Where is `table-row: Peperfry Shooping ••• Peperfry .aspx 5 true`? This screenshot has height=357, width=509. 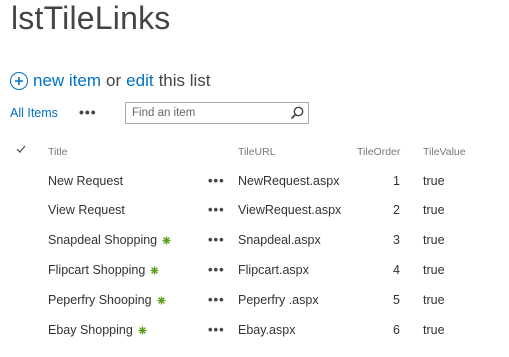 table-row: Peperfry Shooping ••• Peperfry .aspx 5 true is located at coordinates (254, 300).